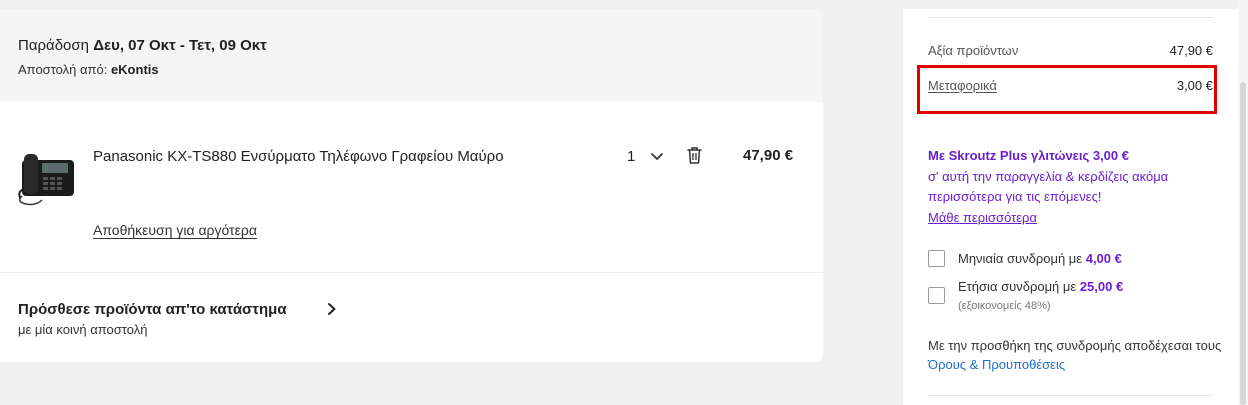 This screenshot has width=1248, height=405. What do you see at coordinates (83, 329) in the screenshot?
I see `add-products-subtitle: με μία κοινή αποστολή` at bounding box center [83, 329].